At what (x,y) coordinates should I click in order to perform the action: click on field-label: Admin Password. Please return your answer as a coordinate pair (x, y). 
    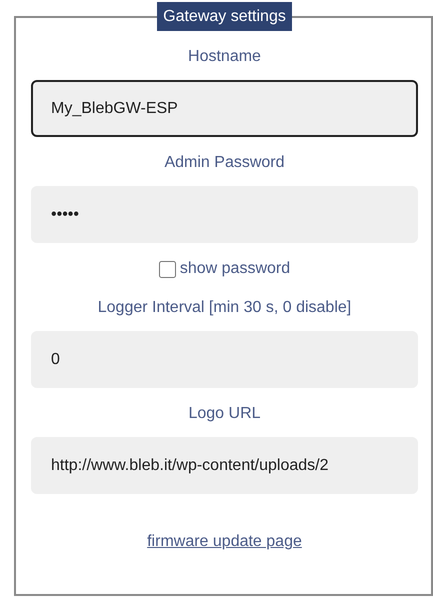
    Looking at the image, I should click on (224, 163).